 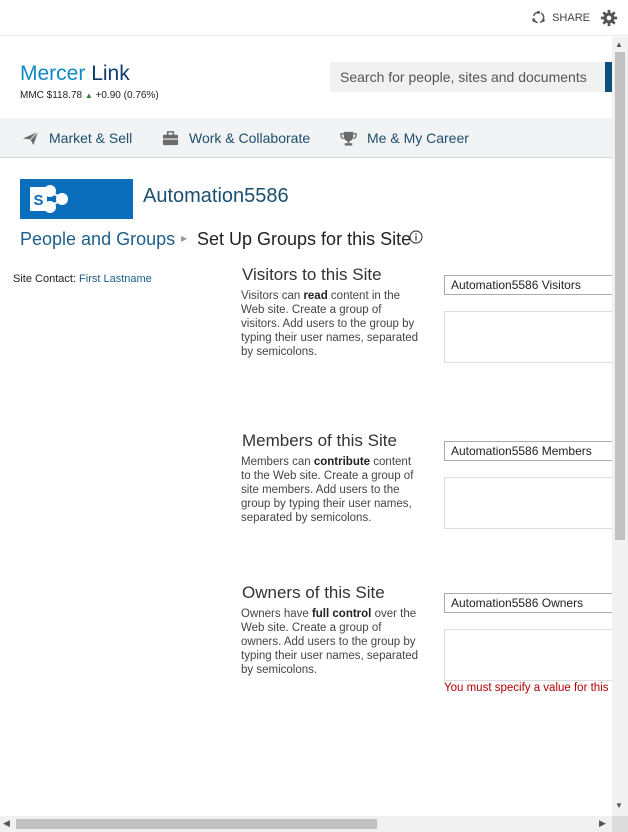 What do you see at coordinates (44, 279) in the screenshot?
I see `site-contact-label: Site Contact:` at bounding box center [44, 279].